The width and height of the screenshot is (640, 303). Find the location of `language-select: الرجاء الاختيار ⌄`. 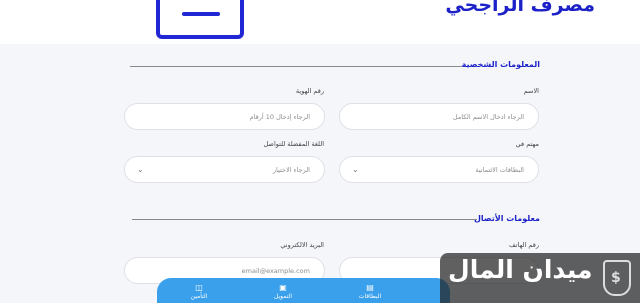

language-select: الرجاء الاختيار ⌄ is located at coordinates (224, 169).